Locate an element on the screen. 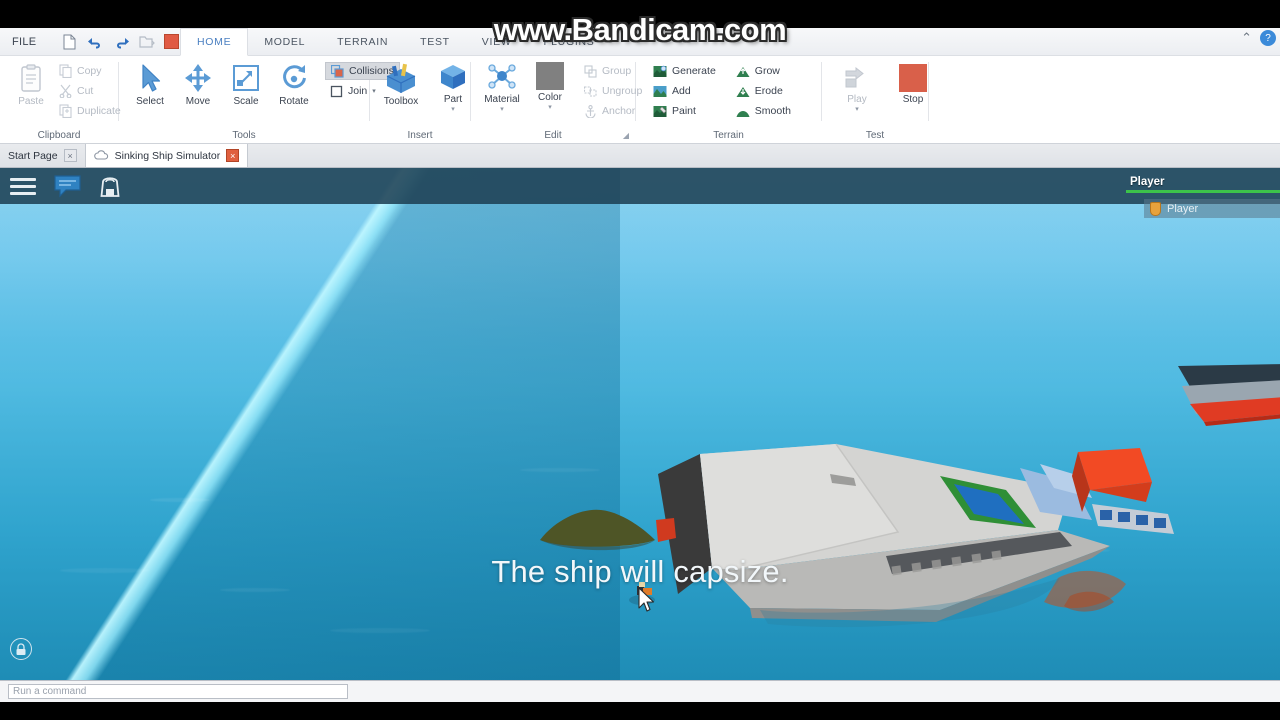  scale-tool-button: Scale is located at coordinates (246, 83).